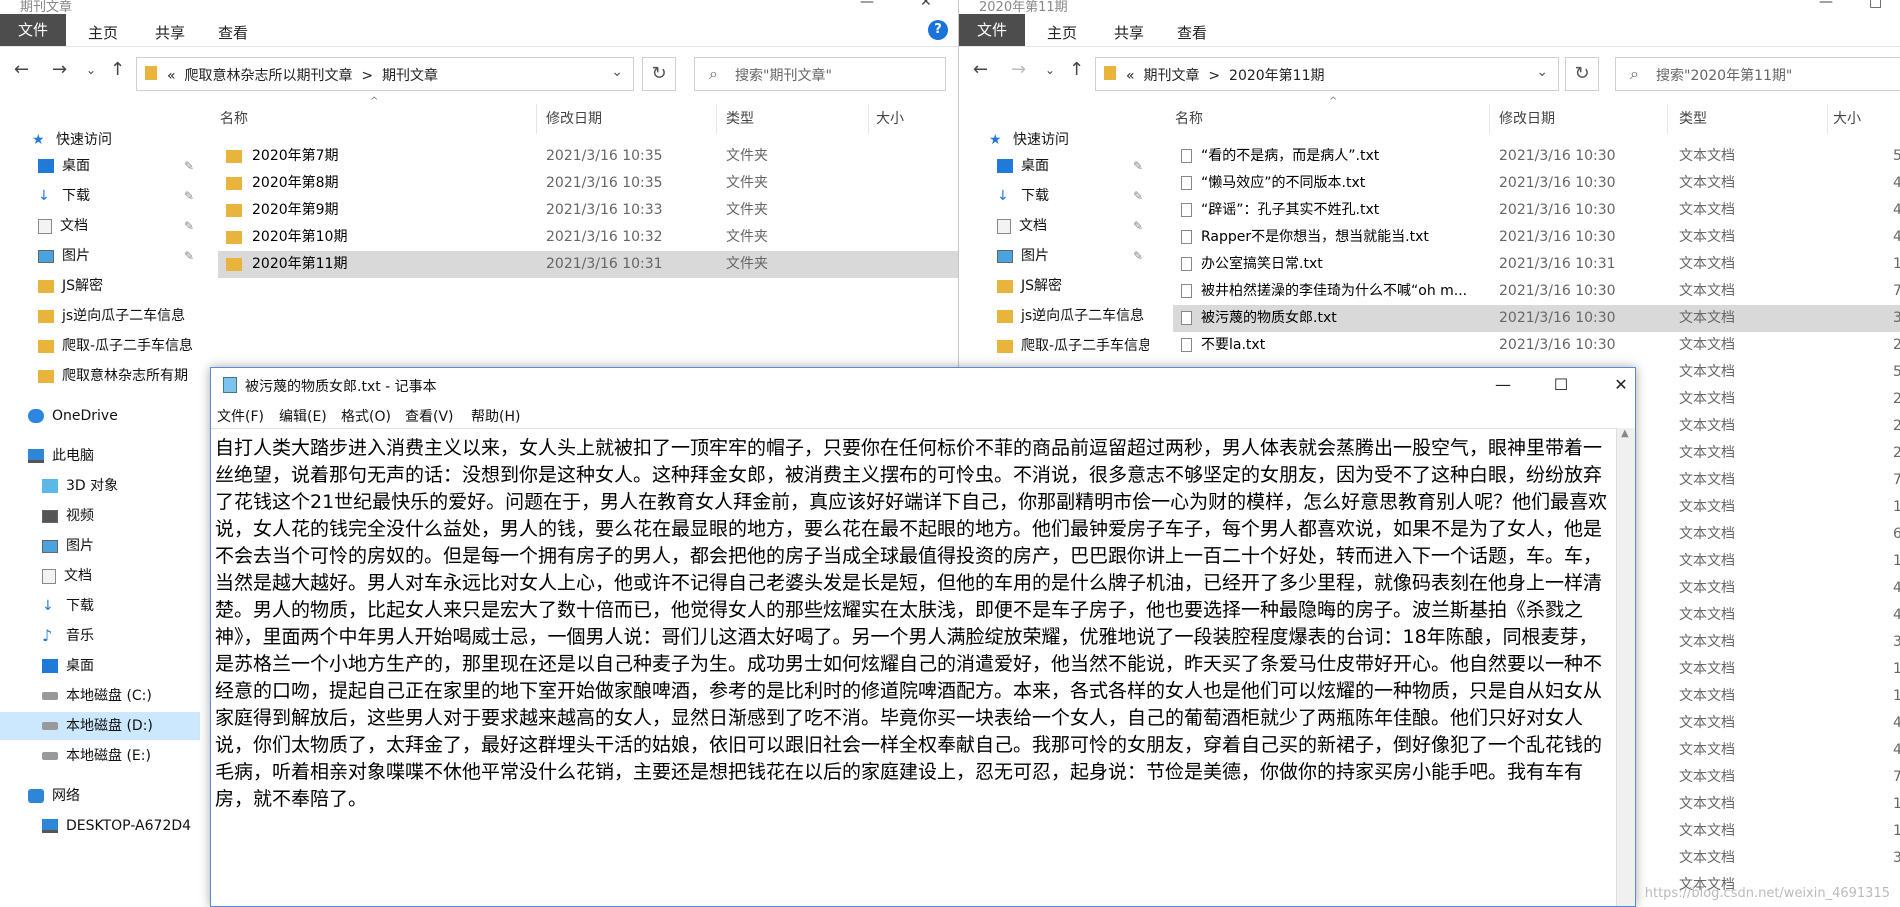  I want to click on search-input: 搜索"2020年第11期", so click(1724, 75).